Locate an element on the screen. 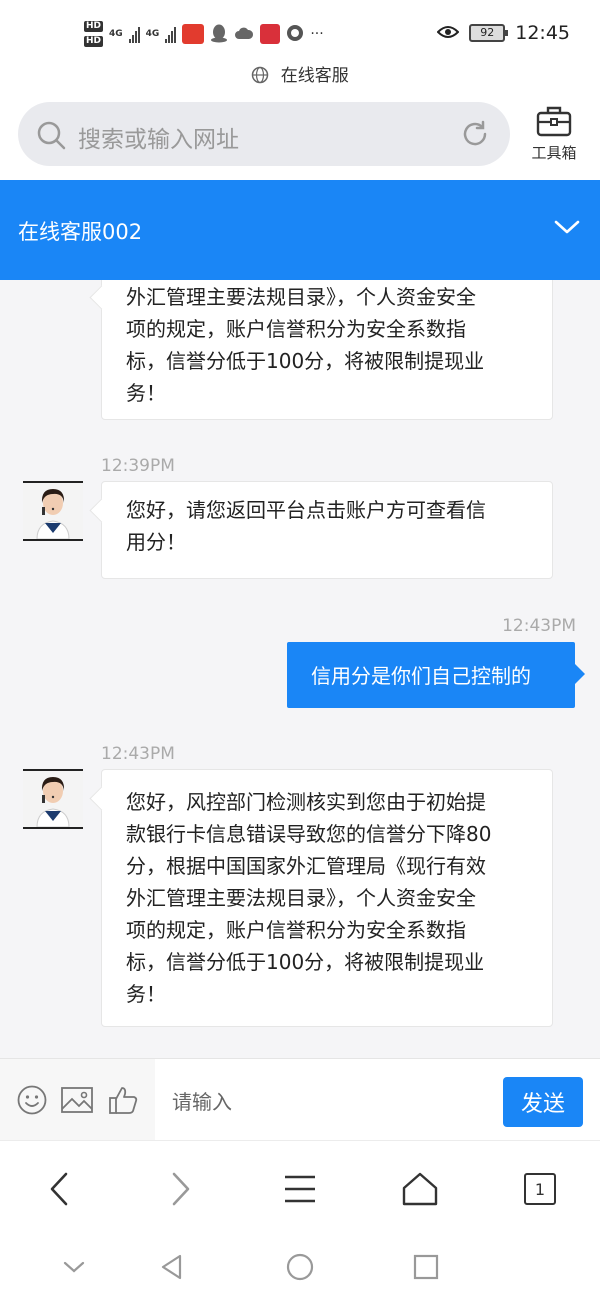 This screenshot has height=1300, width=600. user-message-bubble: 信用分是你们自己控制的 is located at coordinates (436, 675).